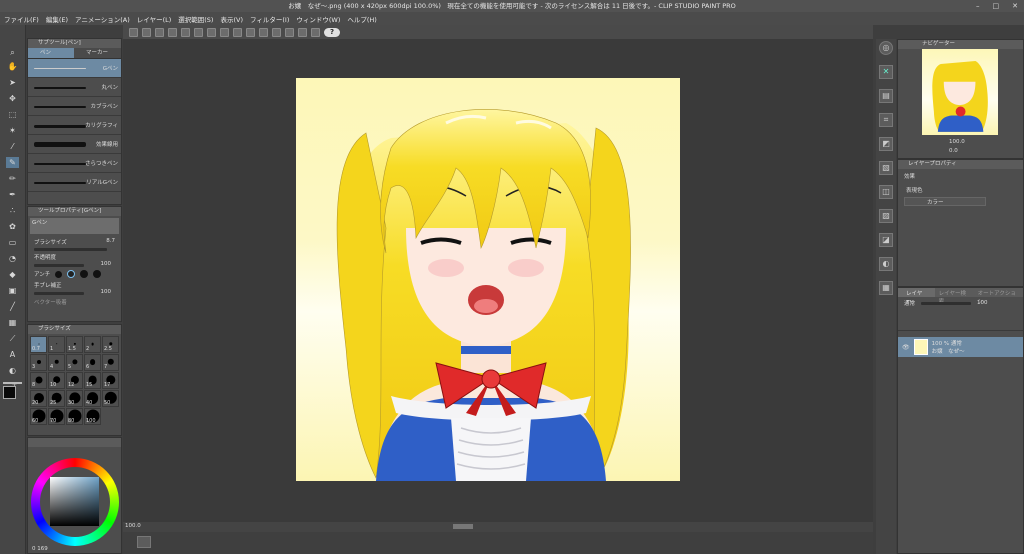  What do you see at coordinates (302, 32) in the screenshot?
I see `snap-grid-icon` at bounding box center [302, 32].